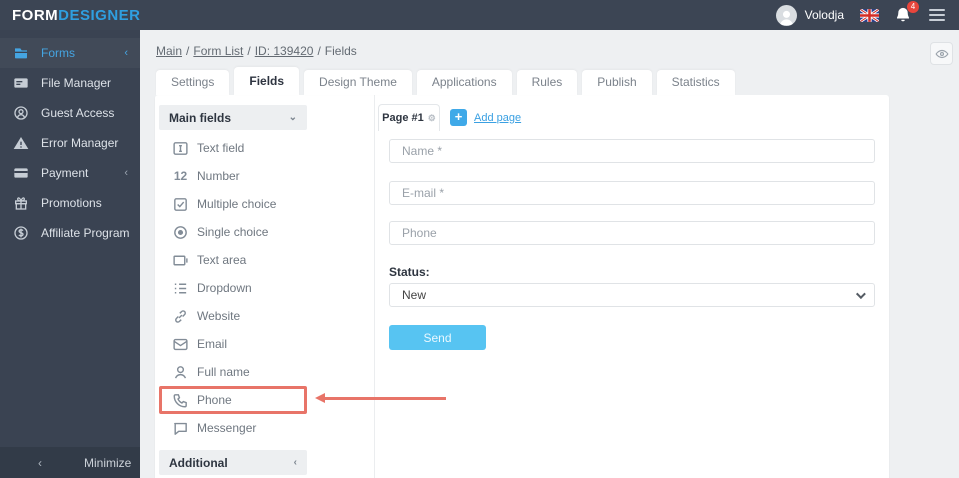  Describe the element at coordinates (200, 117) in the screenshot. I see `main-fields-label: Main fields` at that location.